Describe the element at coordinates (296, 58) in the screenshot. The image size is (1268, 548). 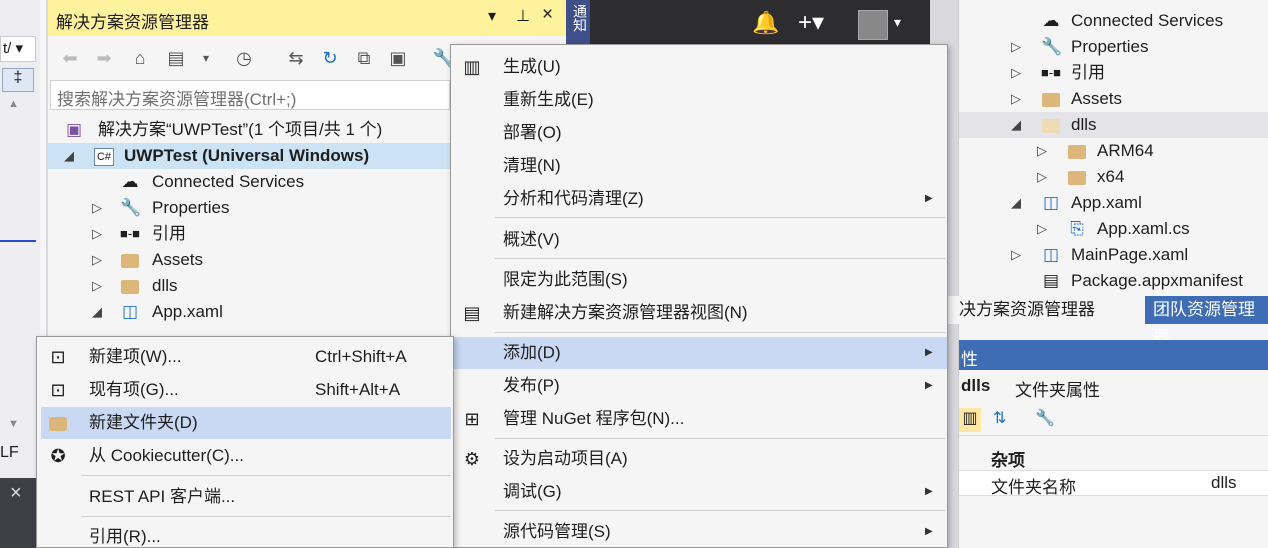
I see `sync-icon: ⇆` at that location.